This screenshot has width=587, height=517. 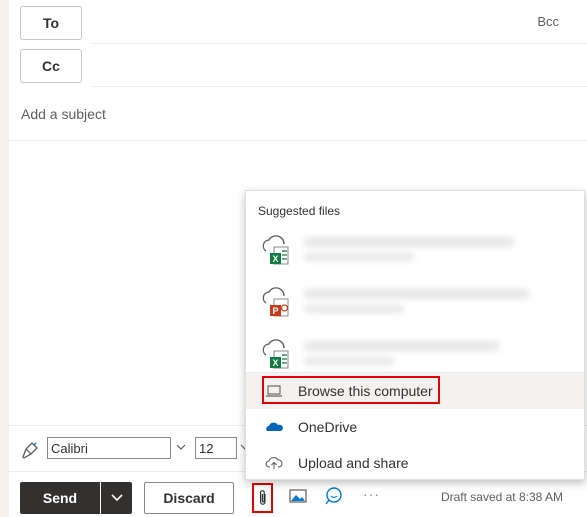 I want to click on send-button: Send, so click(x=60, y=498).